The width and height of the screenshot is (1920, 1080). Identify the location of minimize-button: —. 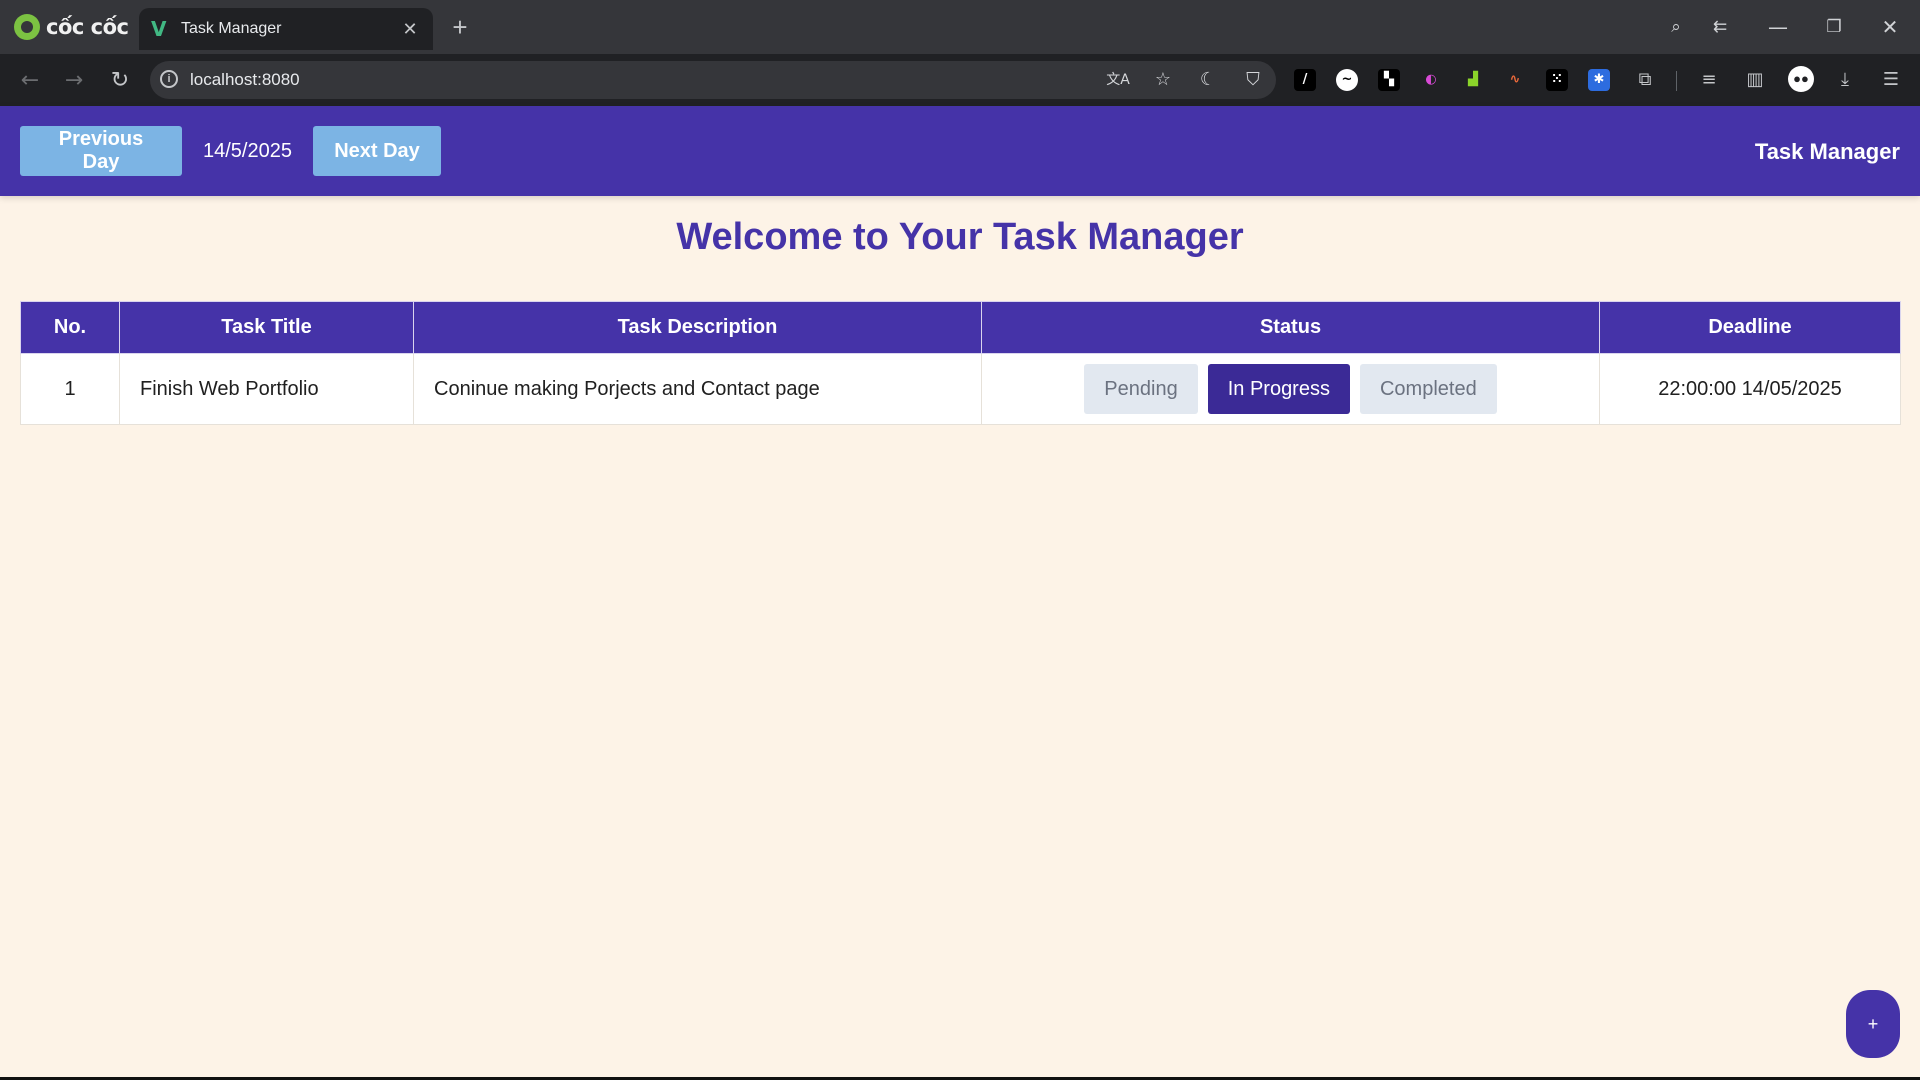
(1778, 27).